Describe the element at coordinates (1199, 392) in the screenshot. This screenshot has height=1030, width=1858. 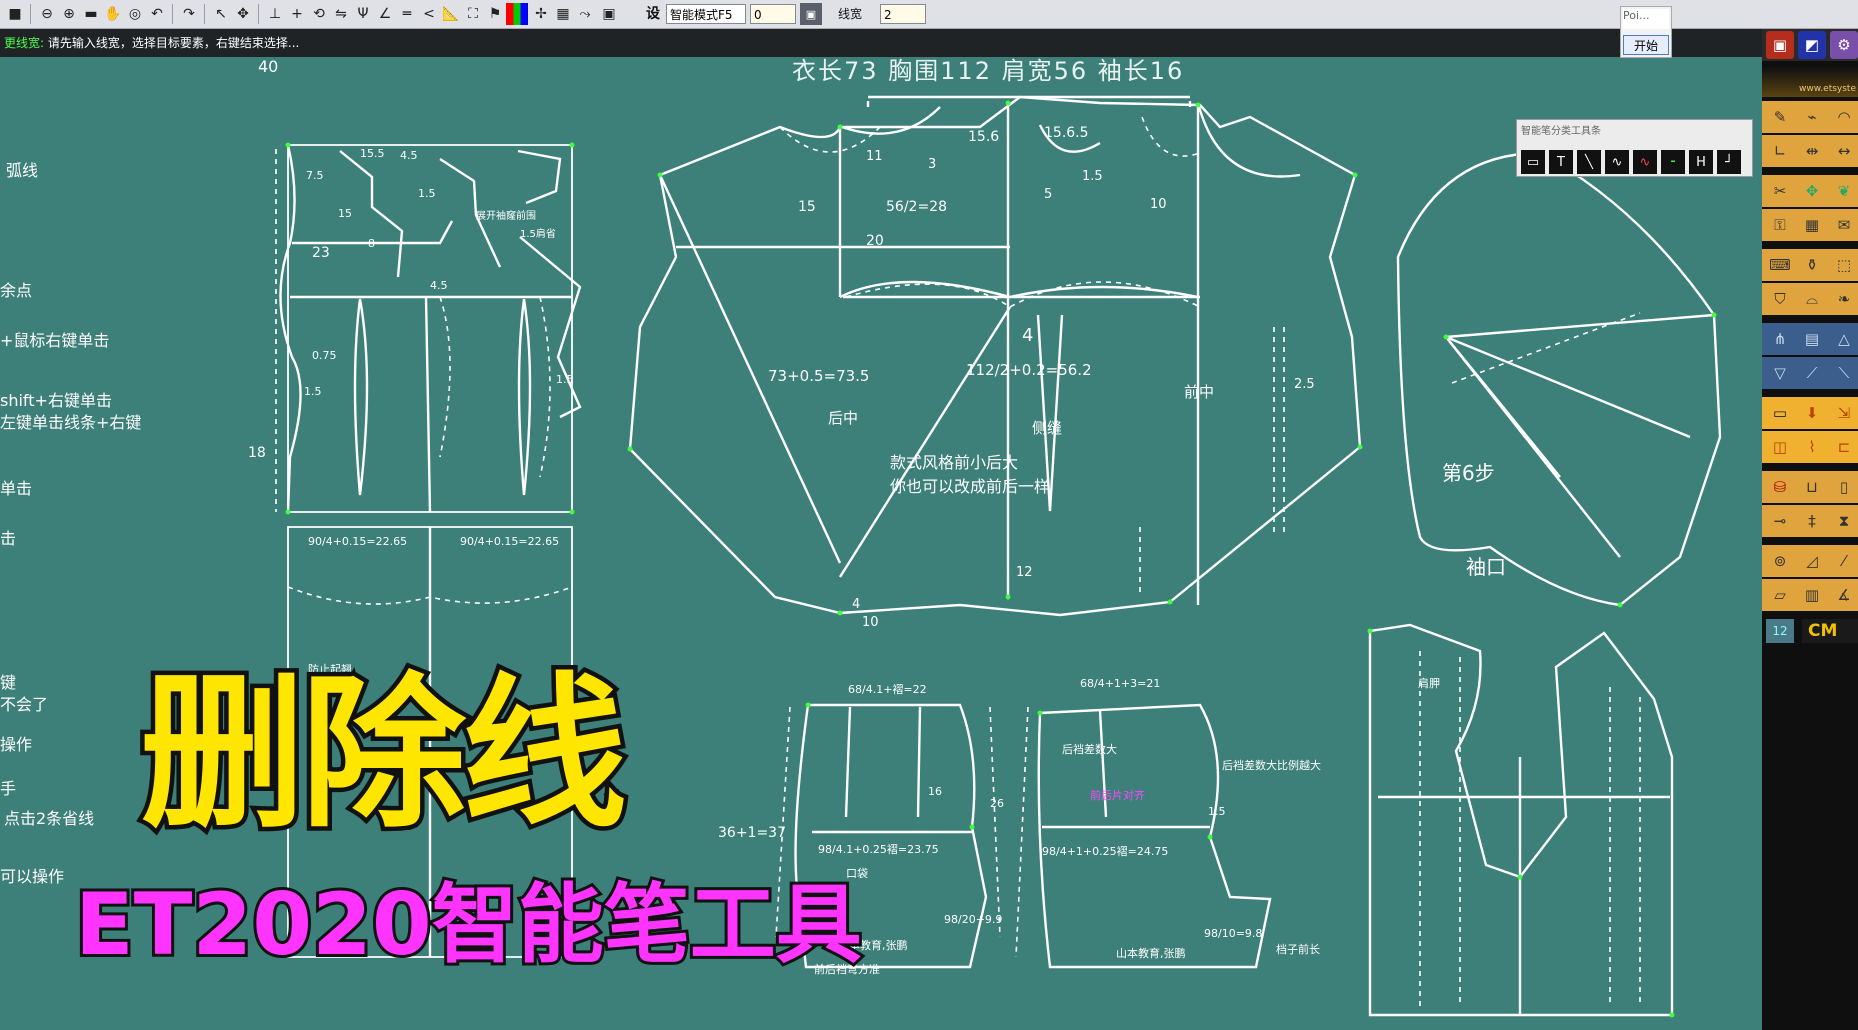
I see `label-front-center: 前中` at that location.